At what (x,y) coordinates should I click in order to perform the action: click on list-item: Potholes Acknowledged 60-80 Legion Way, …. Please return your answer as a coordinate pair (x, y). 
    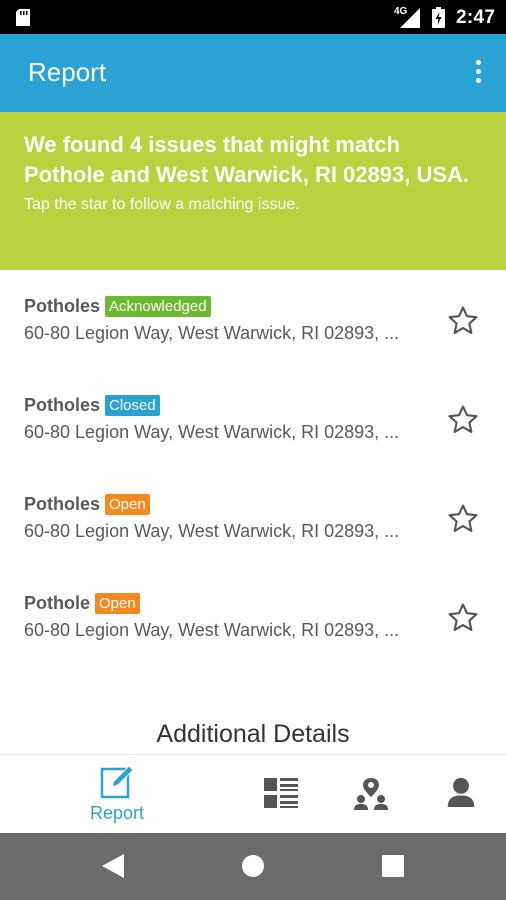
    Looking at the image, I should click on (253, 319).